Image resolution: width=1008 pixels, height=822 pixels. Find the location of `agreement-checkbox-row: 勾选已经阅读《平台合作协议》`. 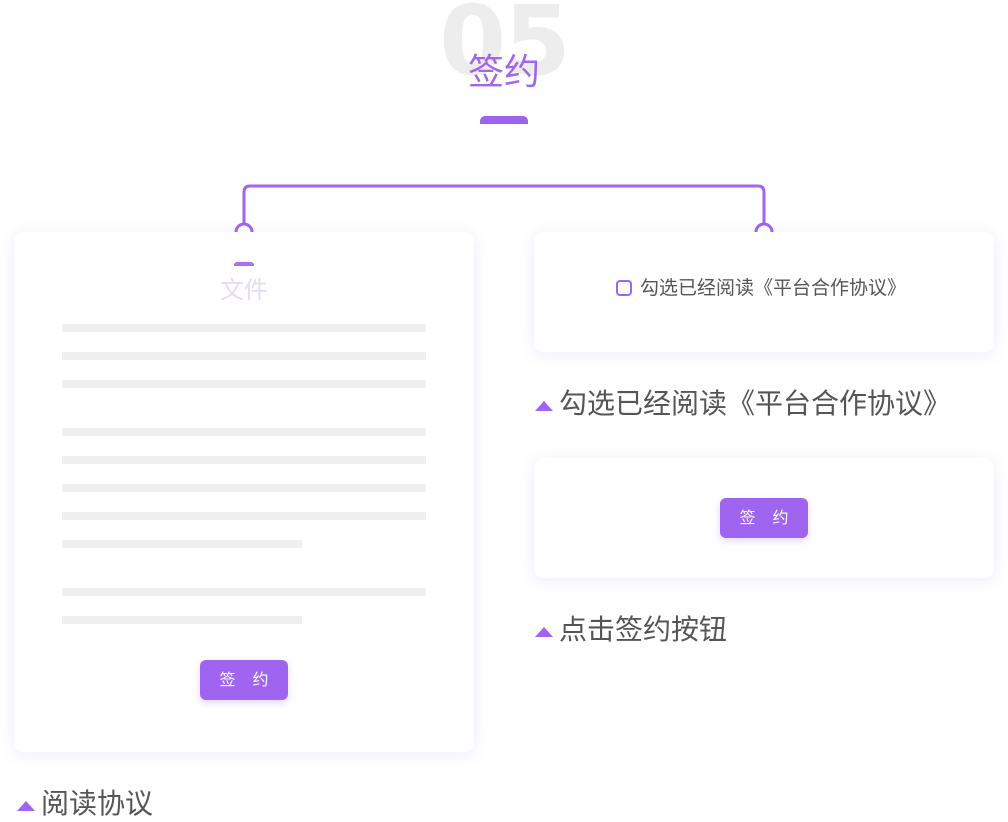

agreement-checkbox-row: 勾选已经阅读《平台合作协议》 is located at coordinates (761, 288).